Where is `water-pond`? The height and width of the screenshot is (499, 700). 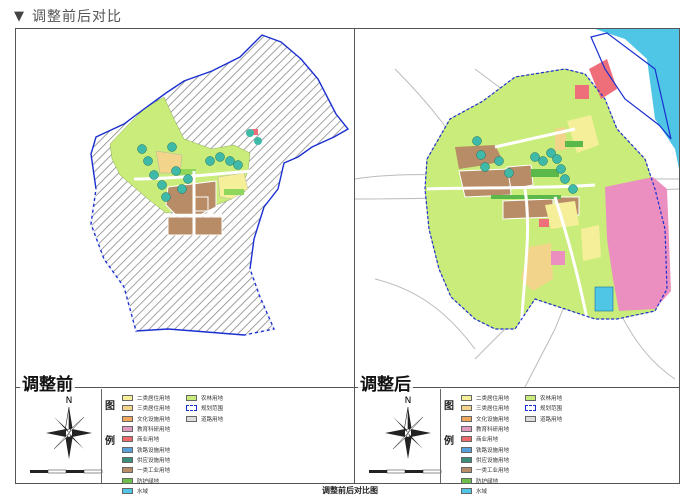 water-pond is located at coordinates (604, 299).